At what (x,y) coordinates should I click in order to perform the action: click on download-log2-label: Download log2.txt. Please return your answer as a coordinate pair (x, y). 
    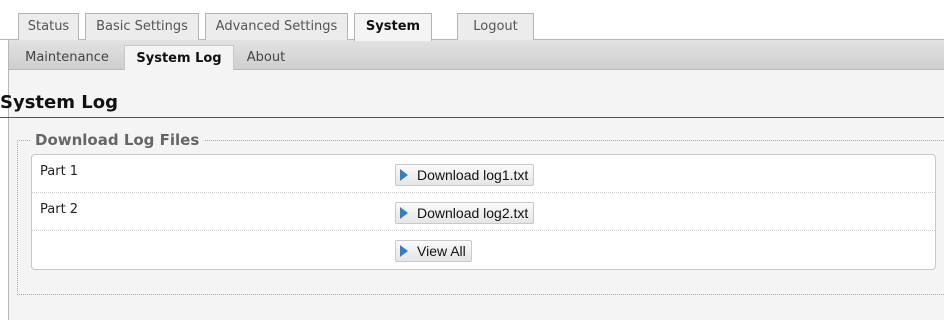
    Looking at the image, I should click on (473, 213).